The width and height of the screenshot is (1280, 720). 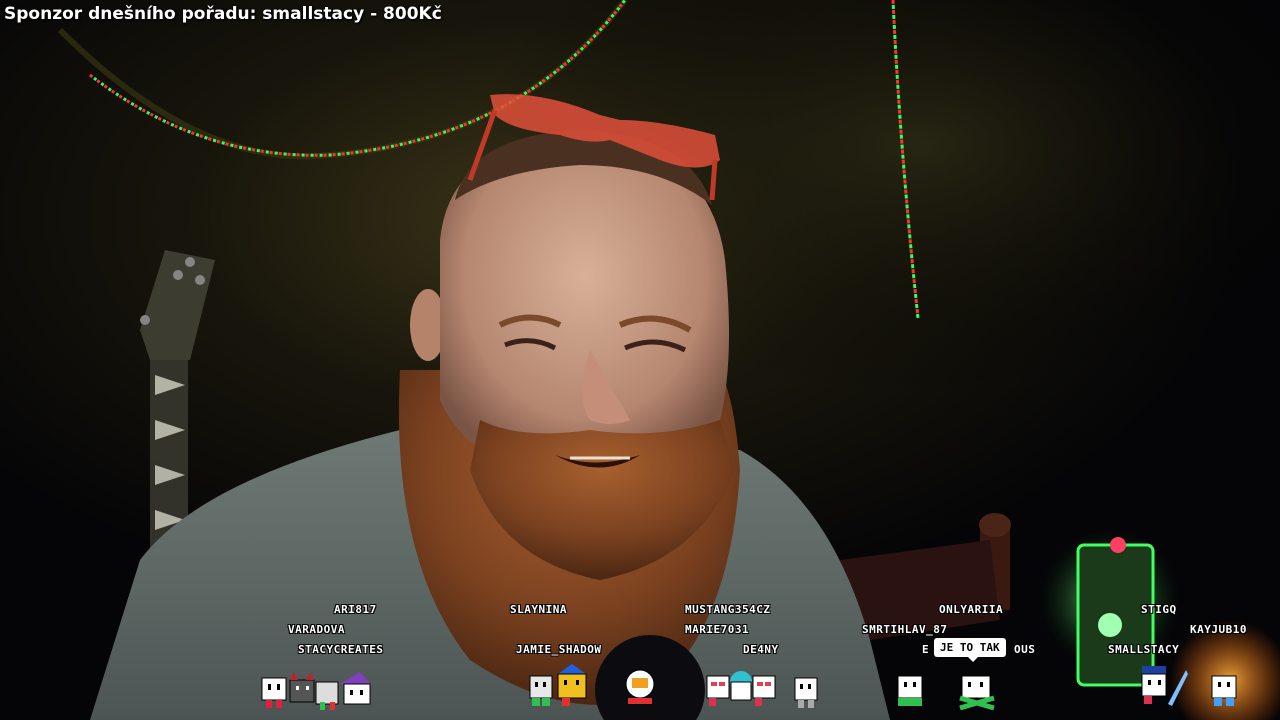 What do you see at coordinates (728, 609) in the screenshot?
I see `viewer-name: MUSTANG354CZ` at bounding box center [728, 609].